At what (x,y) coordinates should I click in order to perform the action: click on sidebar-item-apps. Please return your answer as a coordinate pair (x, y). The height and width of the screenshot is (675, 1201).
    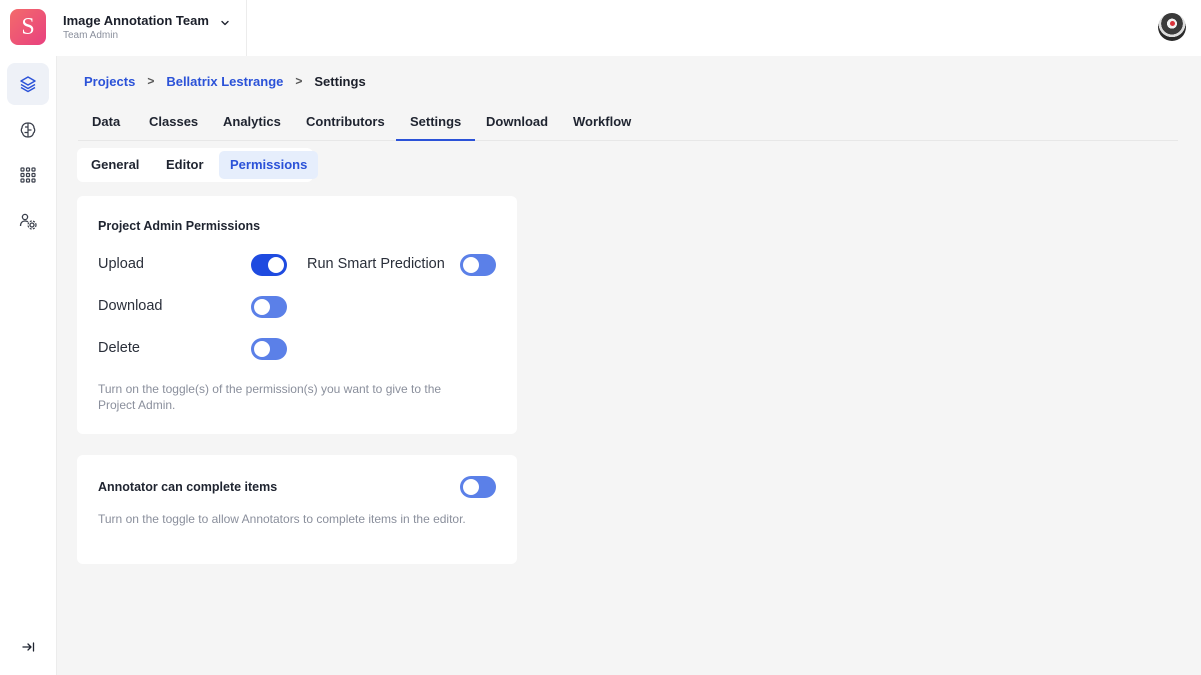
    Looking at the image, I should click on (28, 175).